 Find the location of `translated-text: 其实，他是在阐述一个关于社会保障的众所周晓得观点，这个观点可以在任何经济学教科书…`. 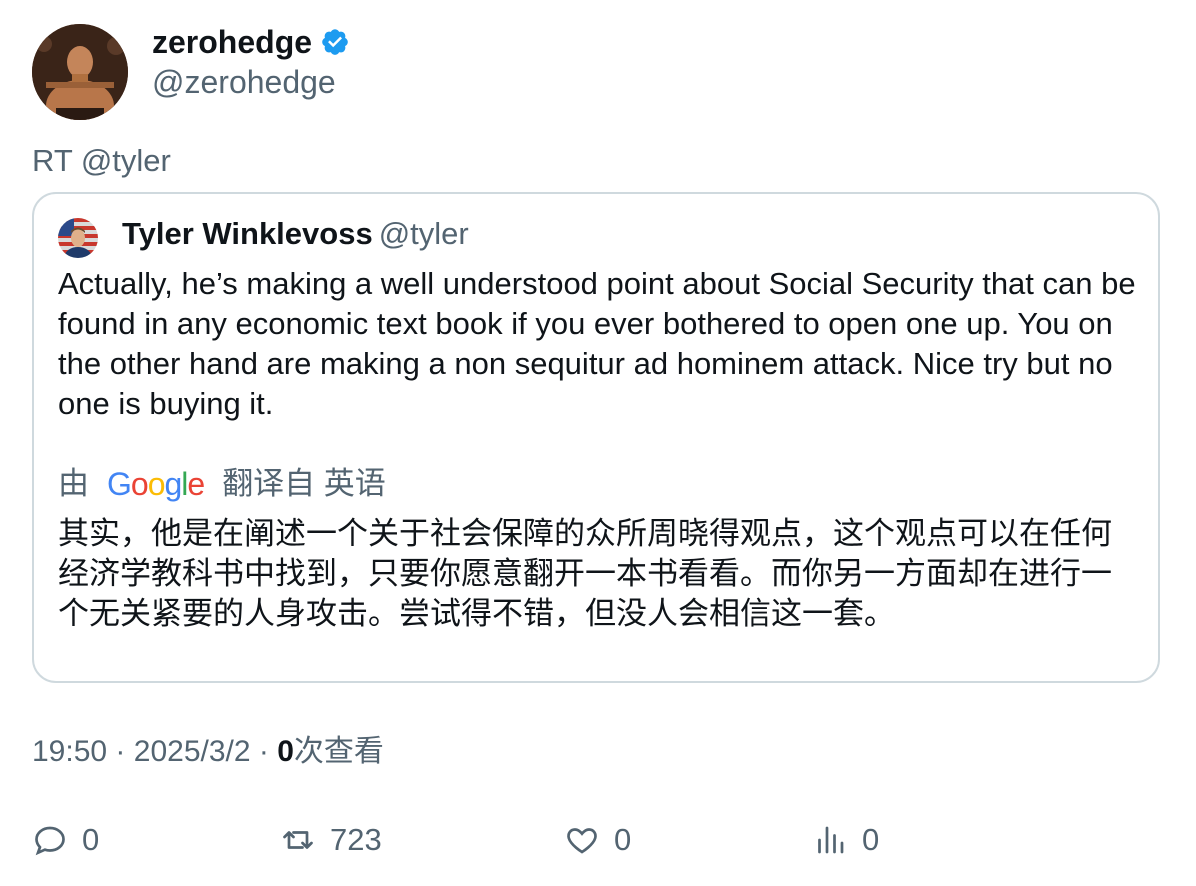

translated-text: 其实，他是在阐述一个关于社会保障的众所周晓得观点，这个观点可以在任何经济学教科书… is located at coordinates (585, 574).